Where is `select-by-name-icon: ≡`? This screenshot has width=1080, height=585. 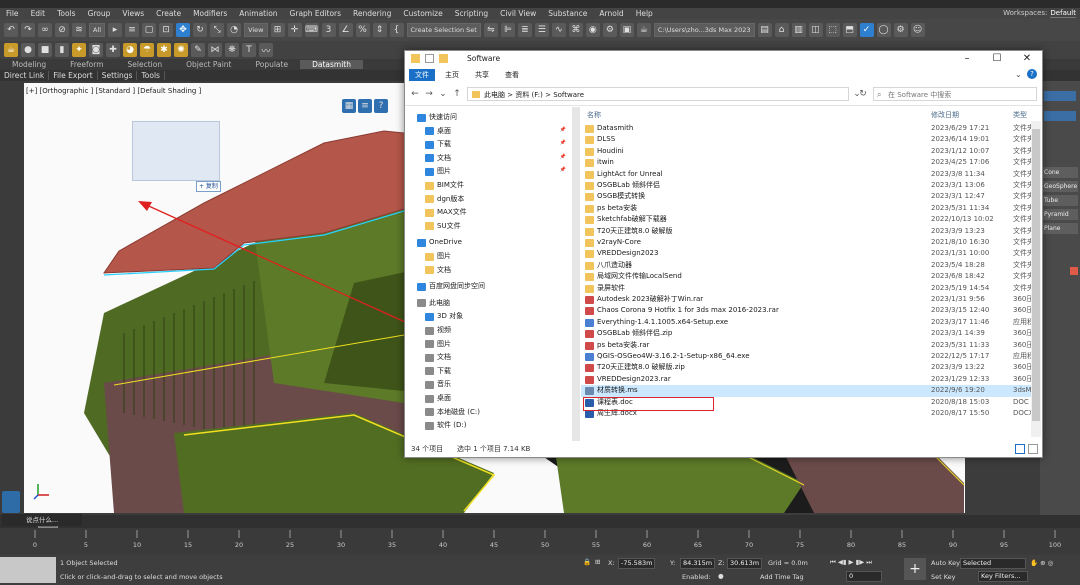
select-by-name-icon: ≡ is located at coordinates (132, 30).